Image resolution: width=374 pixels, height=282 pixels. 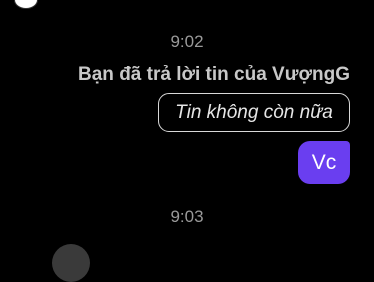 What do you see at coordinates (187, 41) in the screenshot?
I see `message-timestamp: 9:02` at bounding box center [187, 41].